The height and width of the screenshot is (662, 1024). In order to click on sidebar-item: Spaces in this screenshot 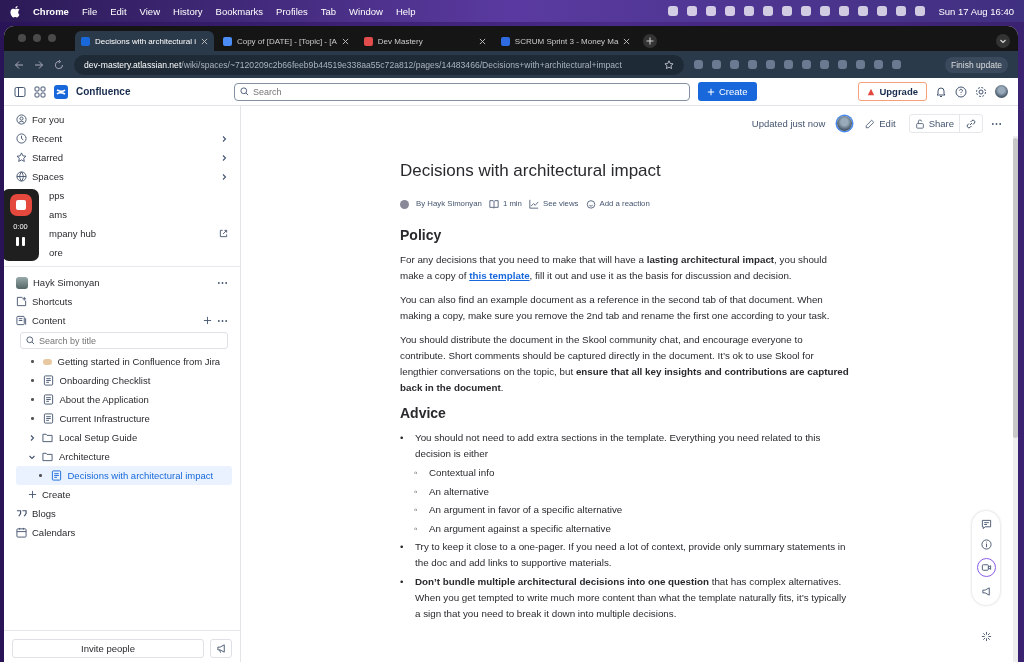, I will do `click(48, 176)`.